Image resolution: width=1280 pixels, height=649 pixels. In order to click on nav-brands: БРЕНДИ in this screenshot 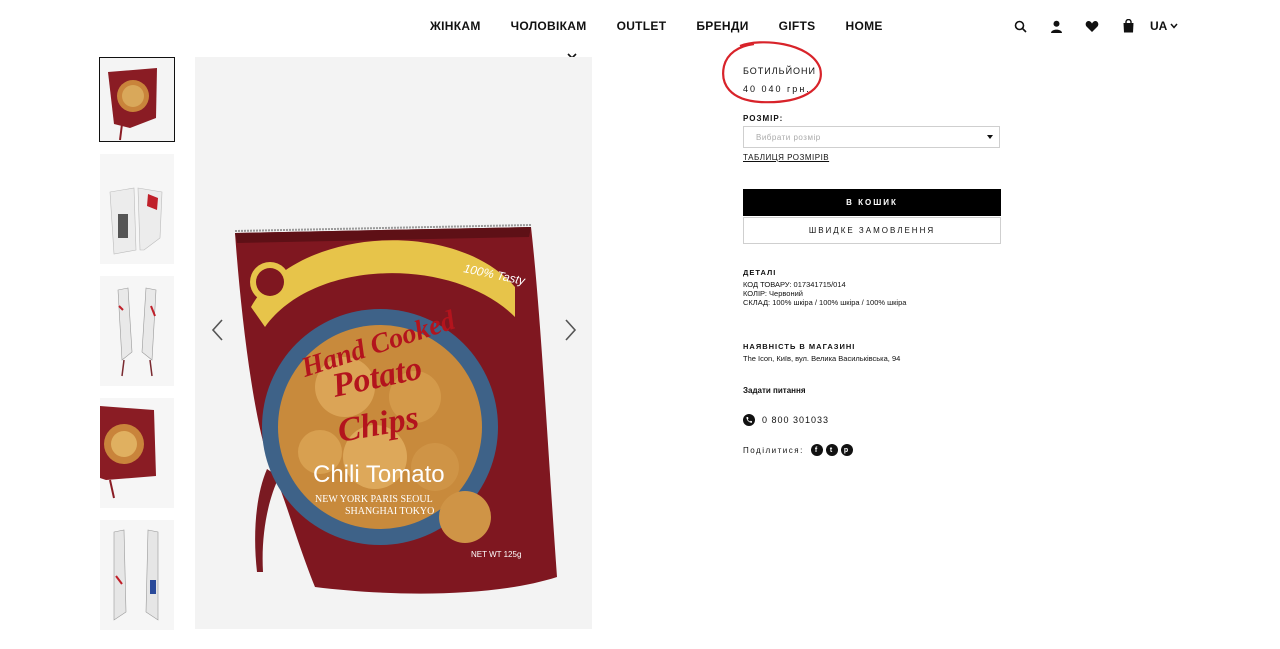, I will do `click(722, 26)`.